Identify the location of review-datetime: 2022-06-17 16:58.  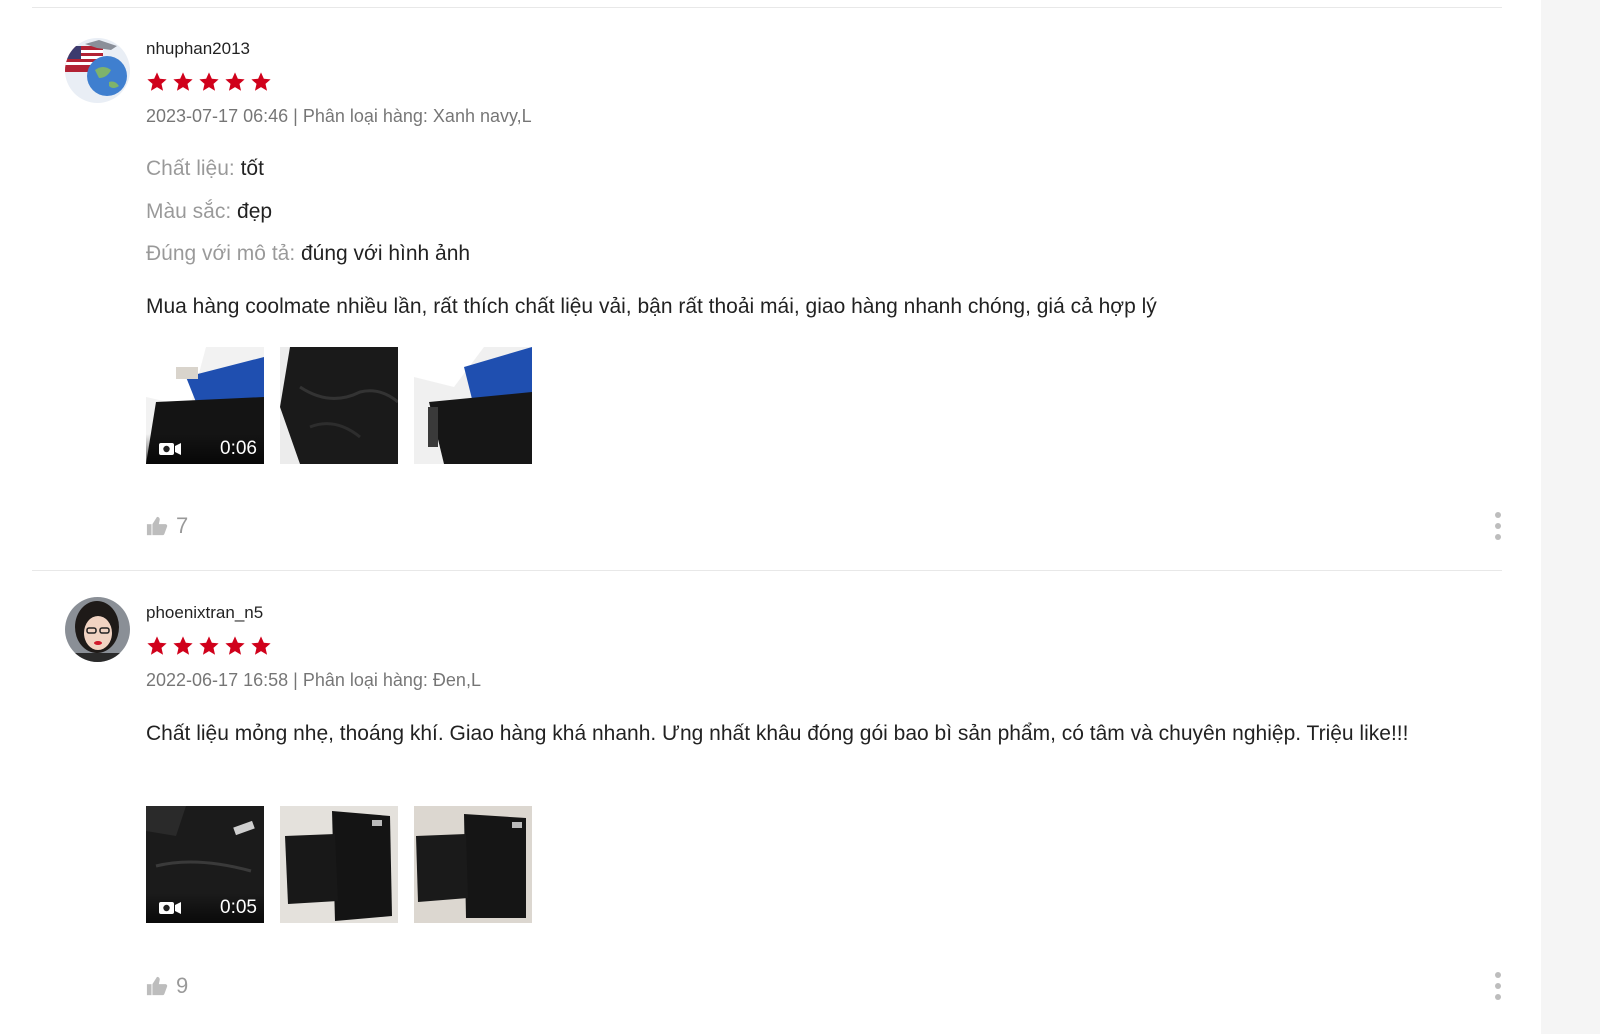
(217, 680).